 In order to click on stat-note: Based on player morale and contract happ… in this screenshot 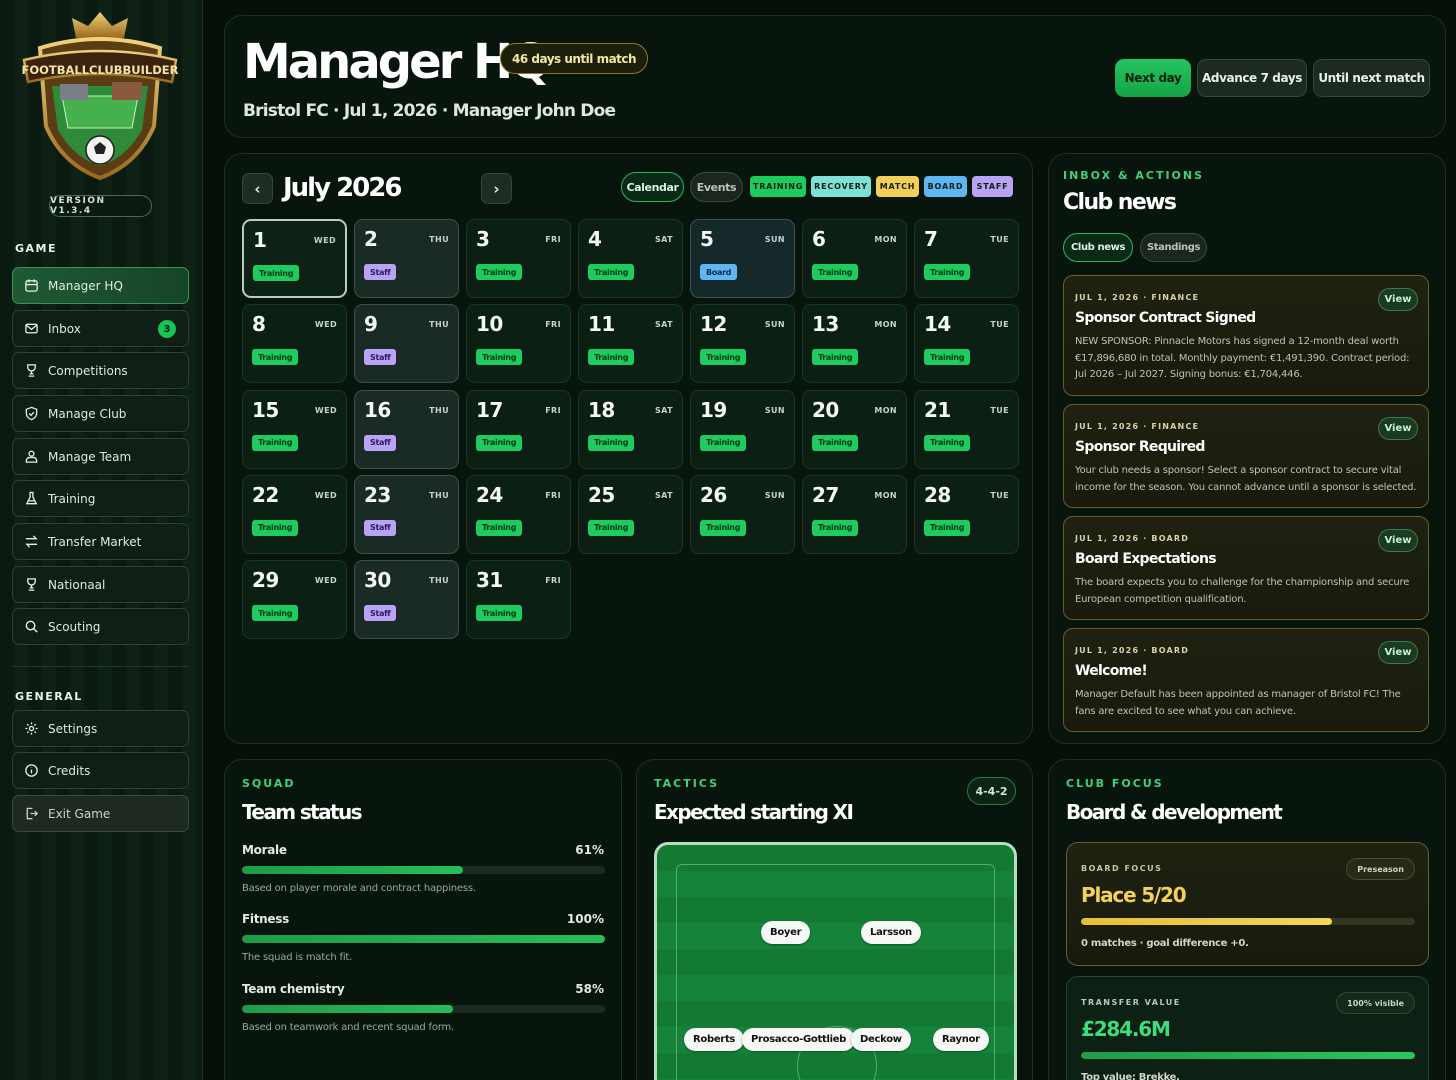, I will do `click(359, 888)`.